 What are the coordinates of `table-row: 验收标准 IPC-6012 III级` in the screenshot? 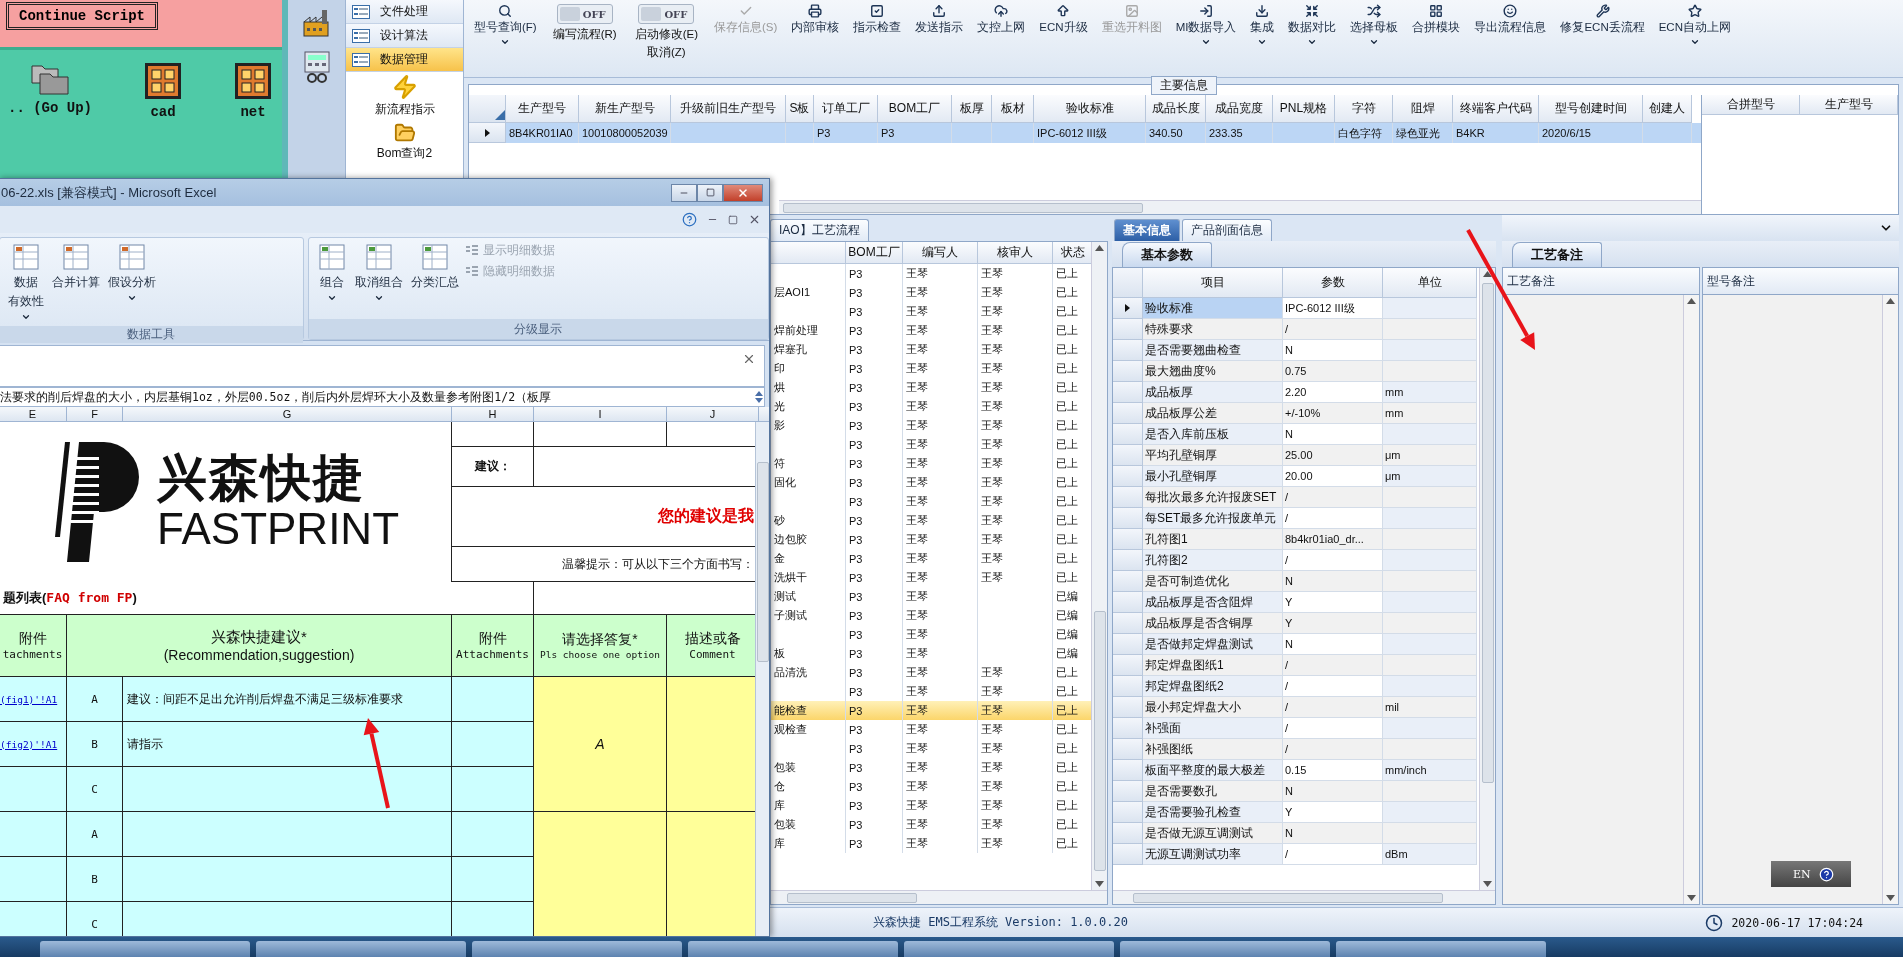 It's located at (1296, 308).